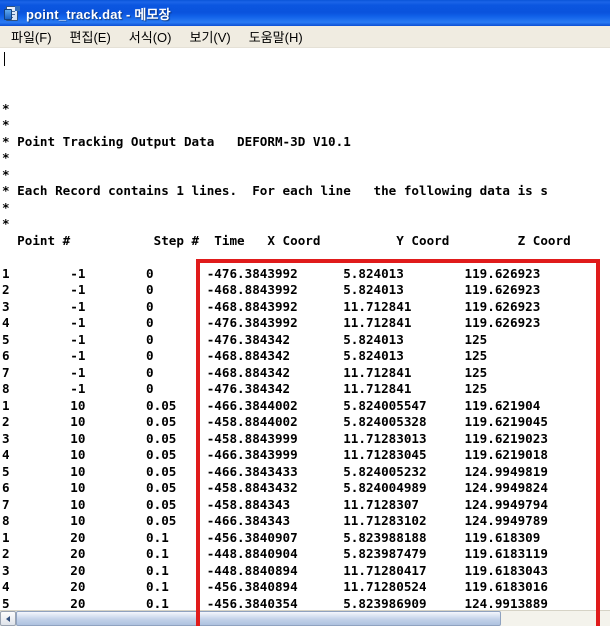 Image resolution: width=610 pixels, height=626 pixels. I want to click on text-line: 2 -1 0 -468.8843992 5.824013 119.626923, so click(271, 289).